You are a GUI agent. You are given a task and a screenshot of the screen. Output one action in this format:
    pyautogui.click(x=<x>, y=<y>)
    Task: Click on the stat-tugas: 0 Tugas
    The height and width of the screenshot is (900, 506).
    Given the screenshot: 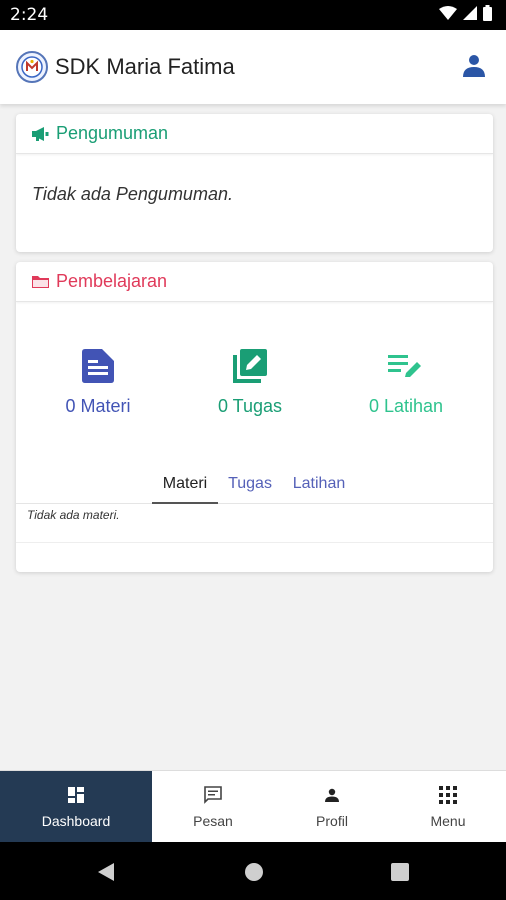 What is the action you would take?
    pyautogui.click(x=250, y=382)
    